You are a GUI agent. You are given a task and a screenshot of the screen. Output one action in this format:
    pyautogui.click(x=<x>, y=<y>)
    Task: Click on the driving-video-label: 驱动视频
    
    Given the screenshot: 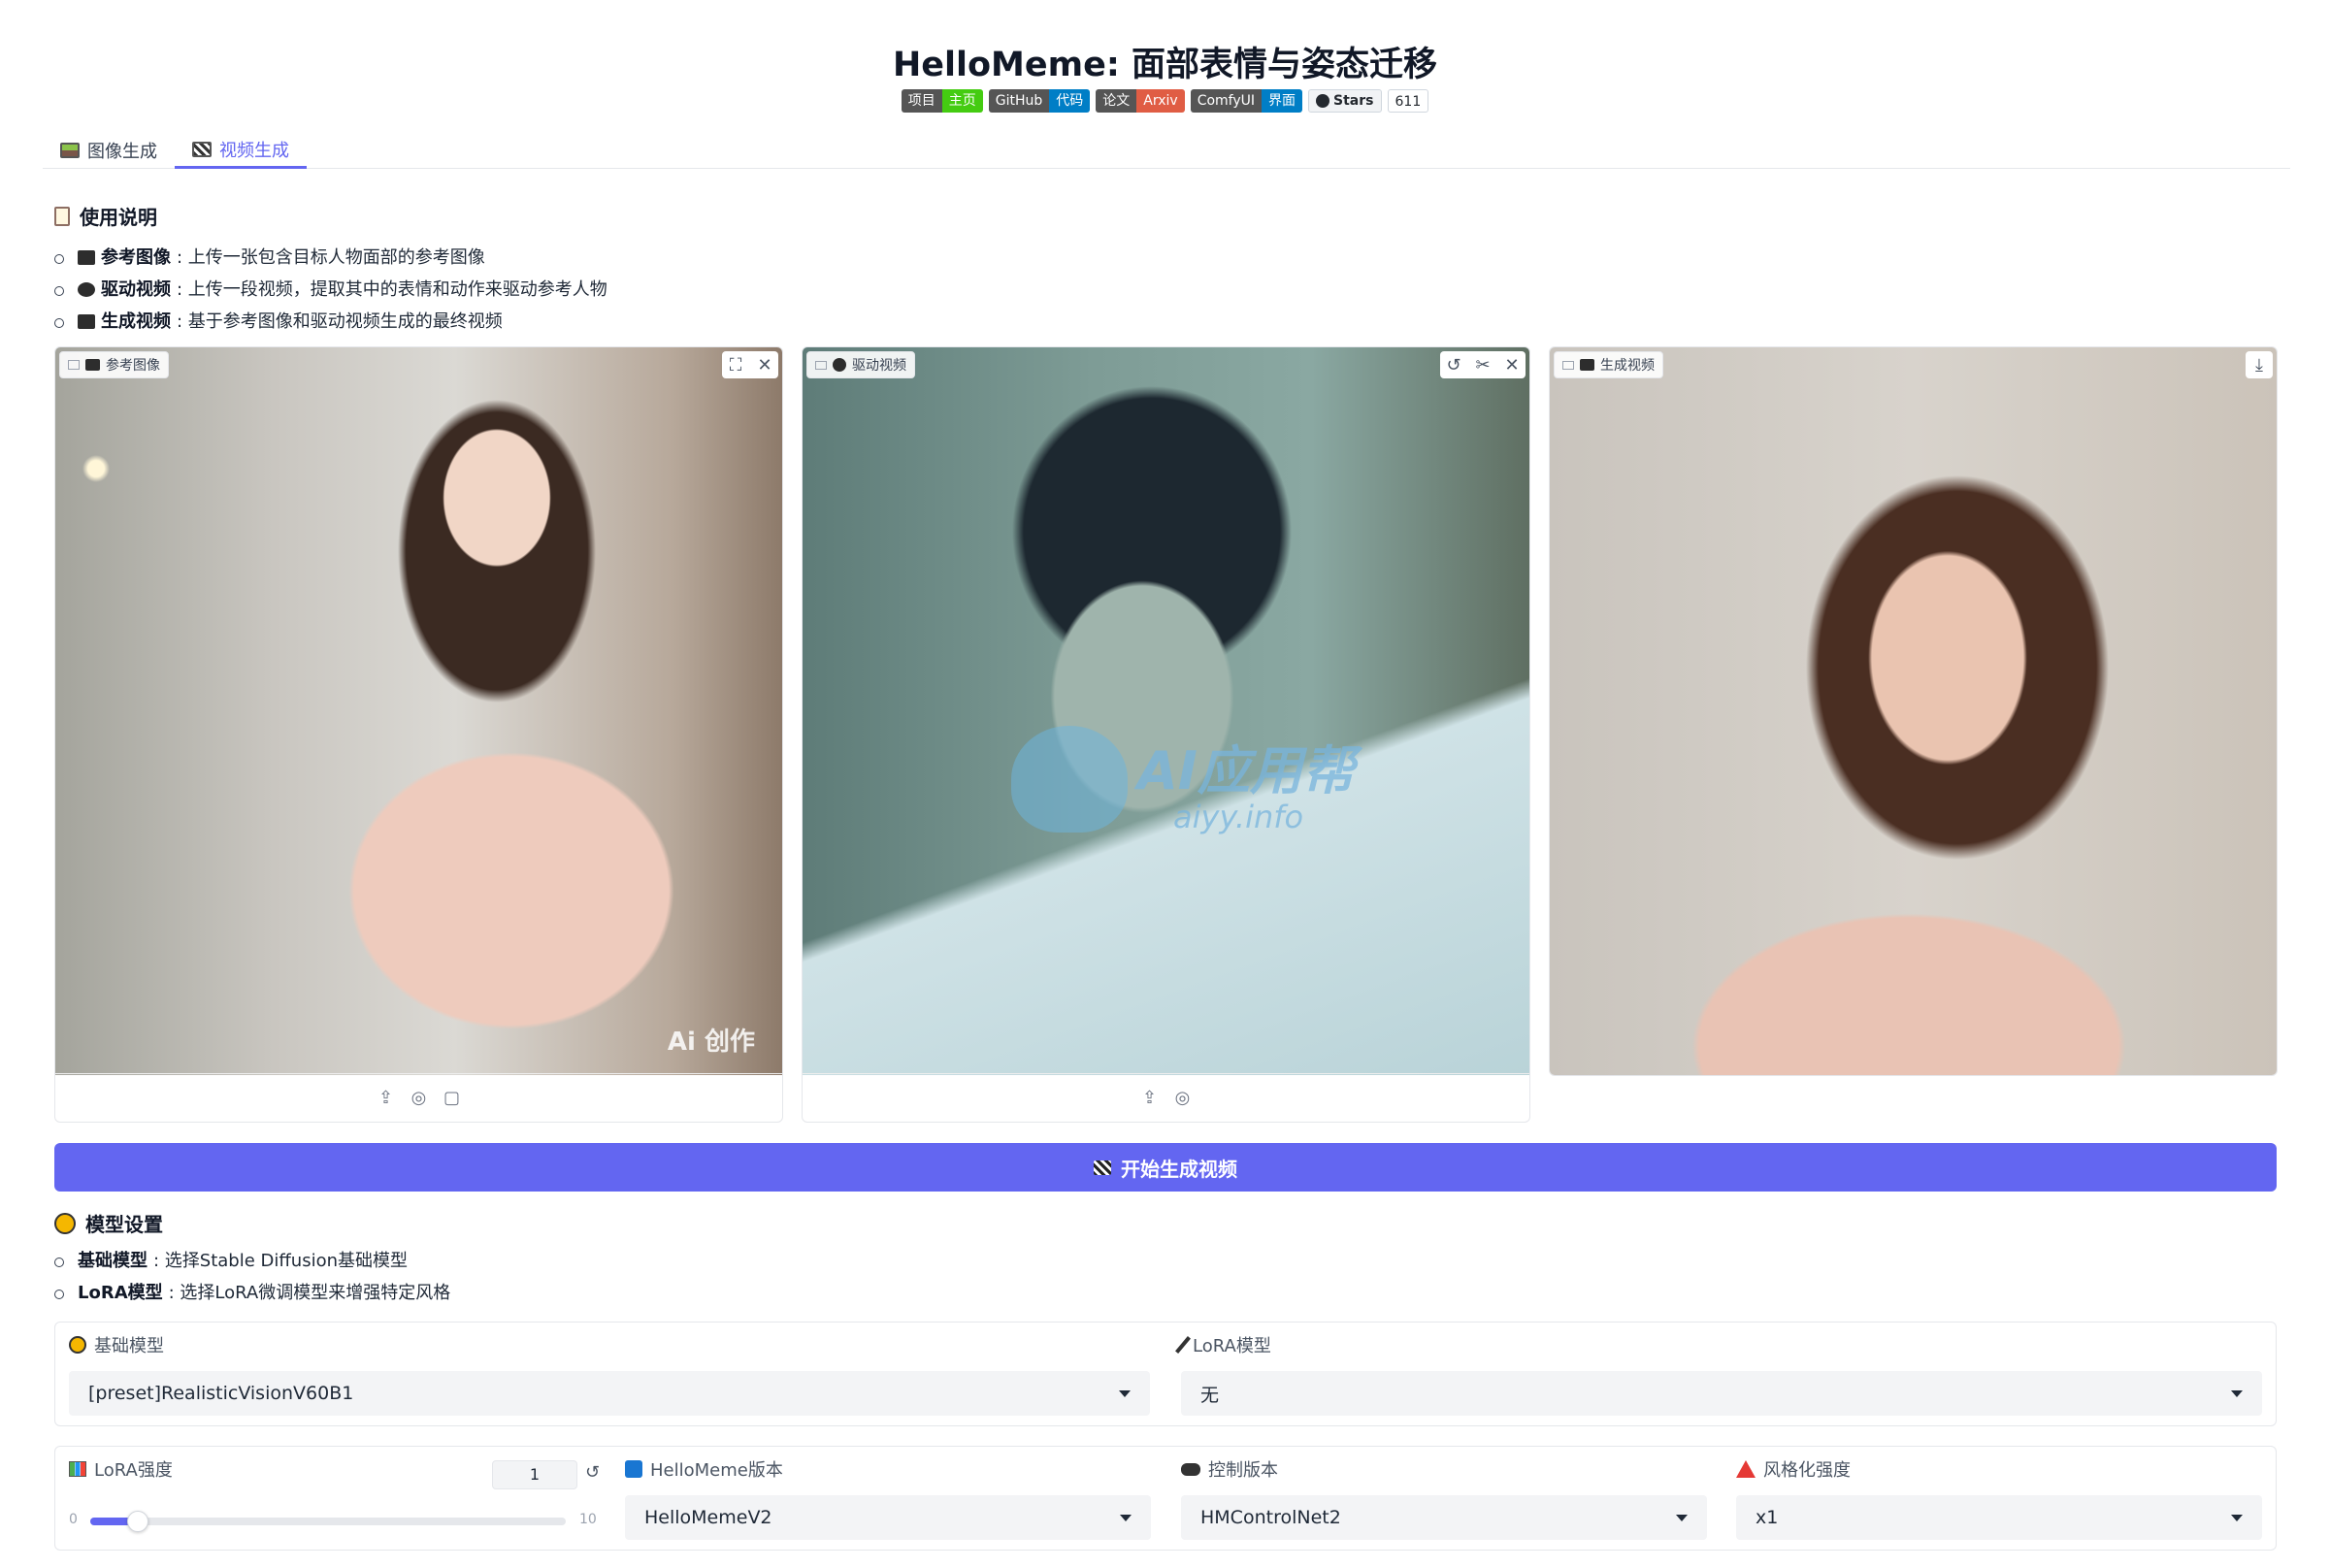 What is the action you would take?
    pyautogui.click(x=860, y=364)
    